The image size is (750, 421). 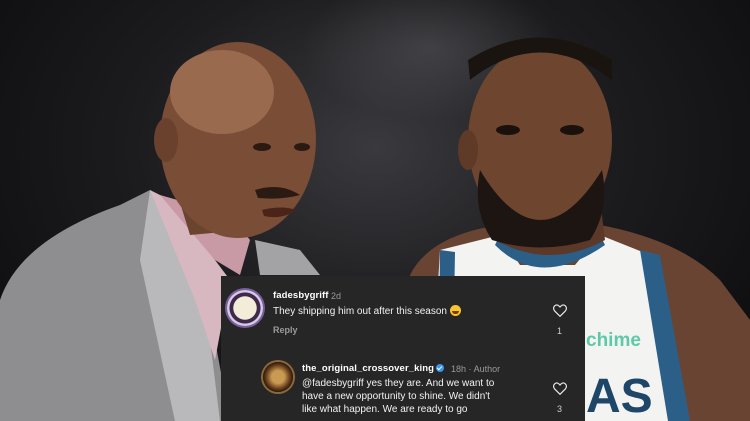 What do you see at coordinates (560, 409) in the screenshot?
I see `like-count: 3` at bounding box center [560, 409].